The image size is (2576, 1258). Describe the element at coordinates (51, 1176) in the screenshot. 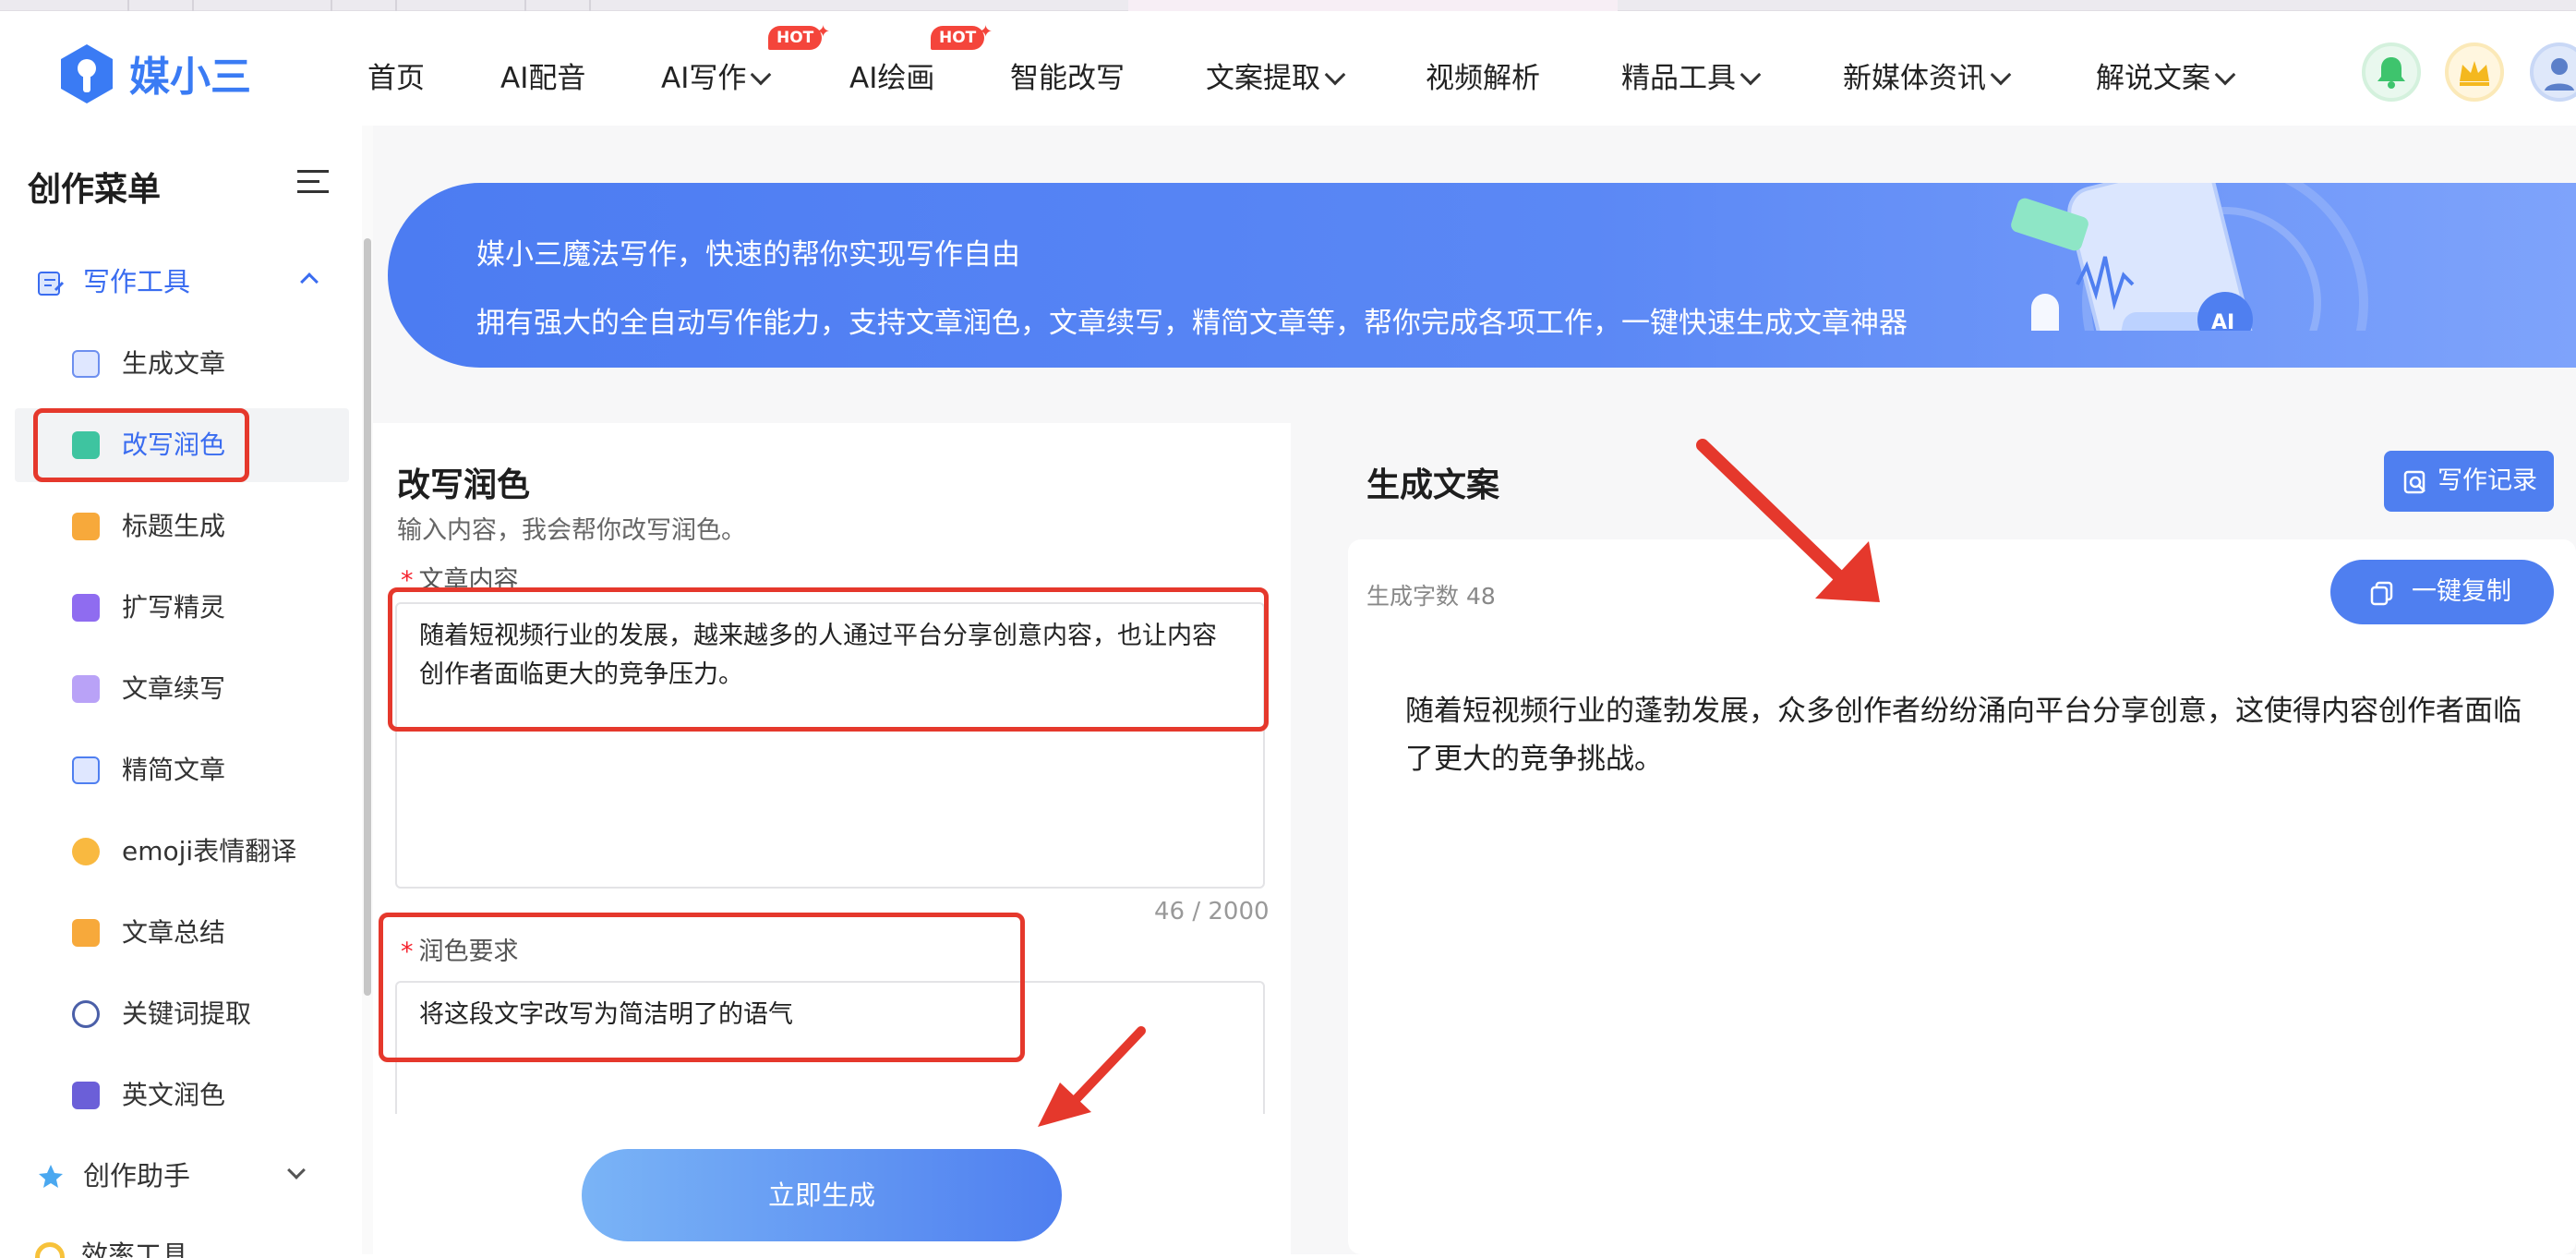

I see `star-icon` at that location.